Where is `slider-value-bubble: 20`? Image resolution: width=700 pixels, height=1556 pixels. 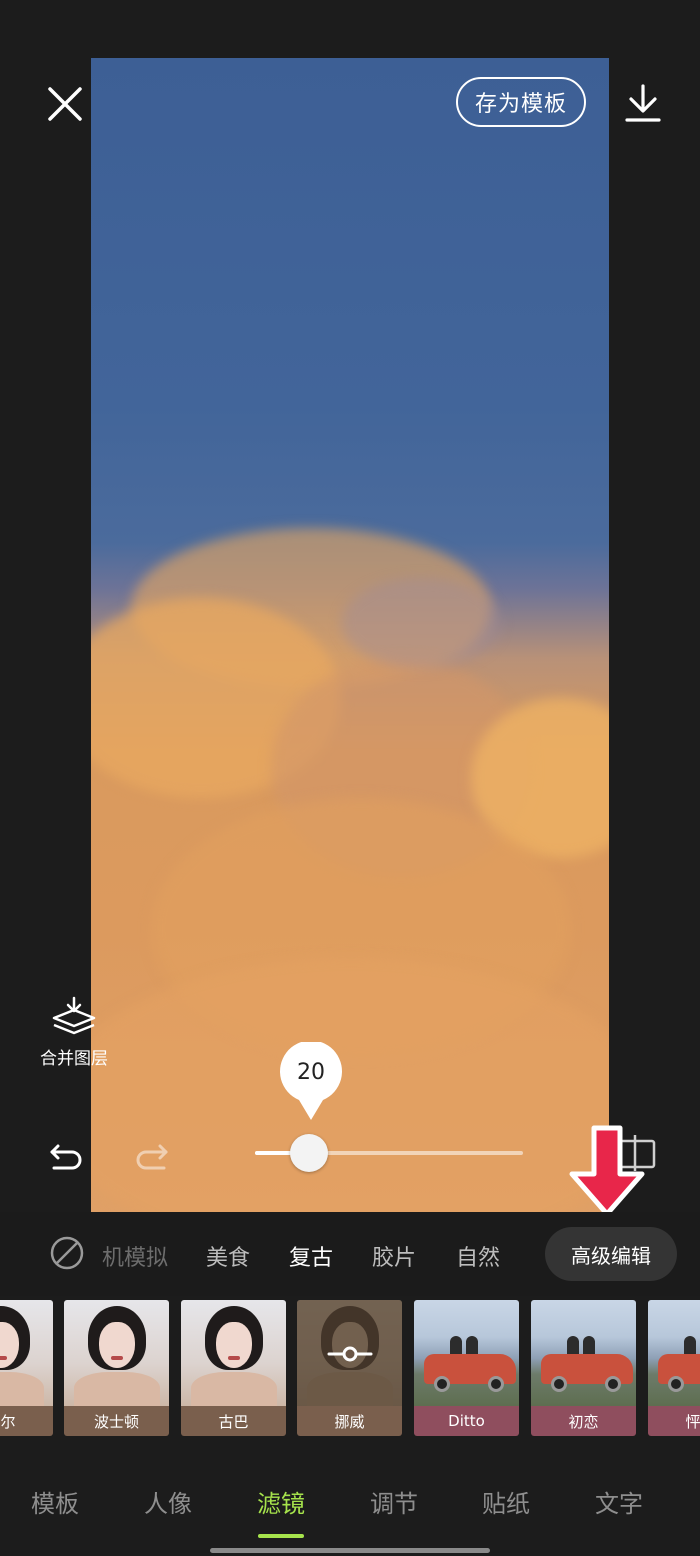
slider-value-bubble: 20 is located at coordinates (311, 1082).